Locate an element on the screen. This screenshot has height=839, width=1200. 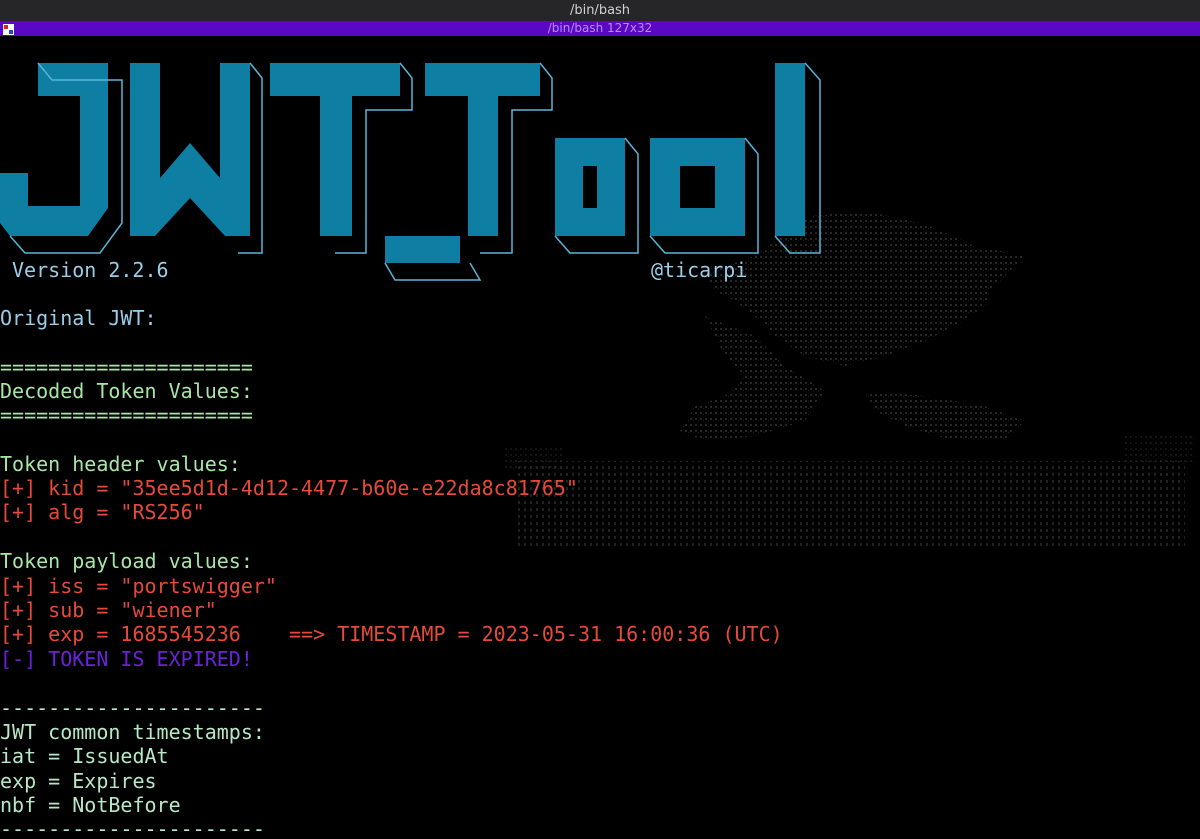
token-expired-warning: [-] TOKEN IS EXPIRED! is located at coordinates (126, 659).